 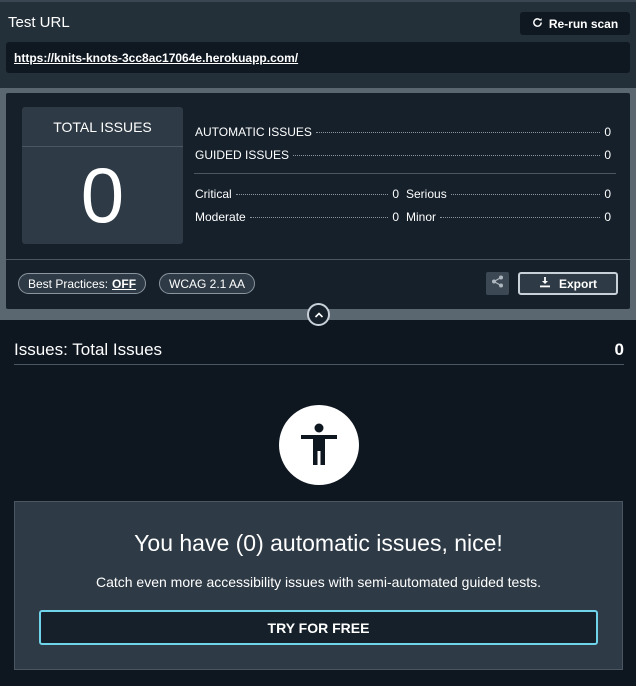 I want to click on no-issues-title: You have (0) automatic issues, nice!, so click(x=318, y=543).